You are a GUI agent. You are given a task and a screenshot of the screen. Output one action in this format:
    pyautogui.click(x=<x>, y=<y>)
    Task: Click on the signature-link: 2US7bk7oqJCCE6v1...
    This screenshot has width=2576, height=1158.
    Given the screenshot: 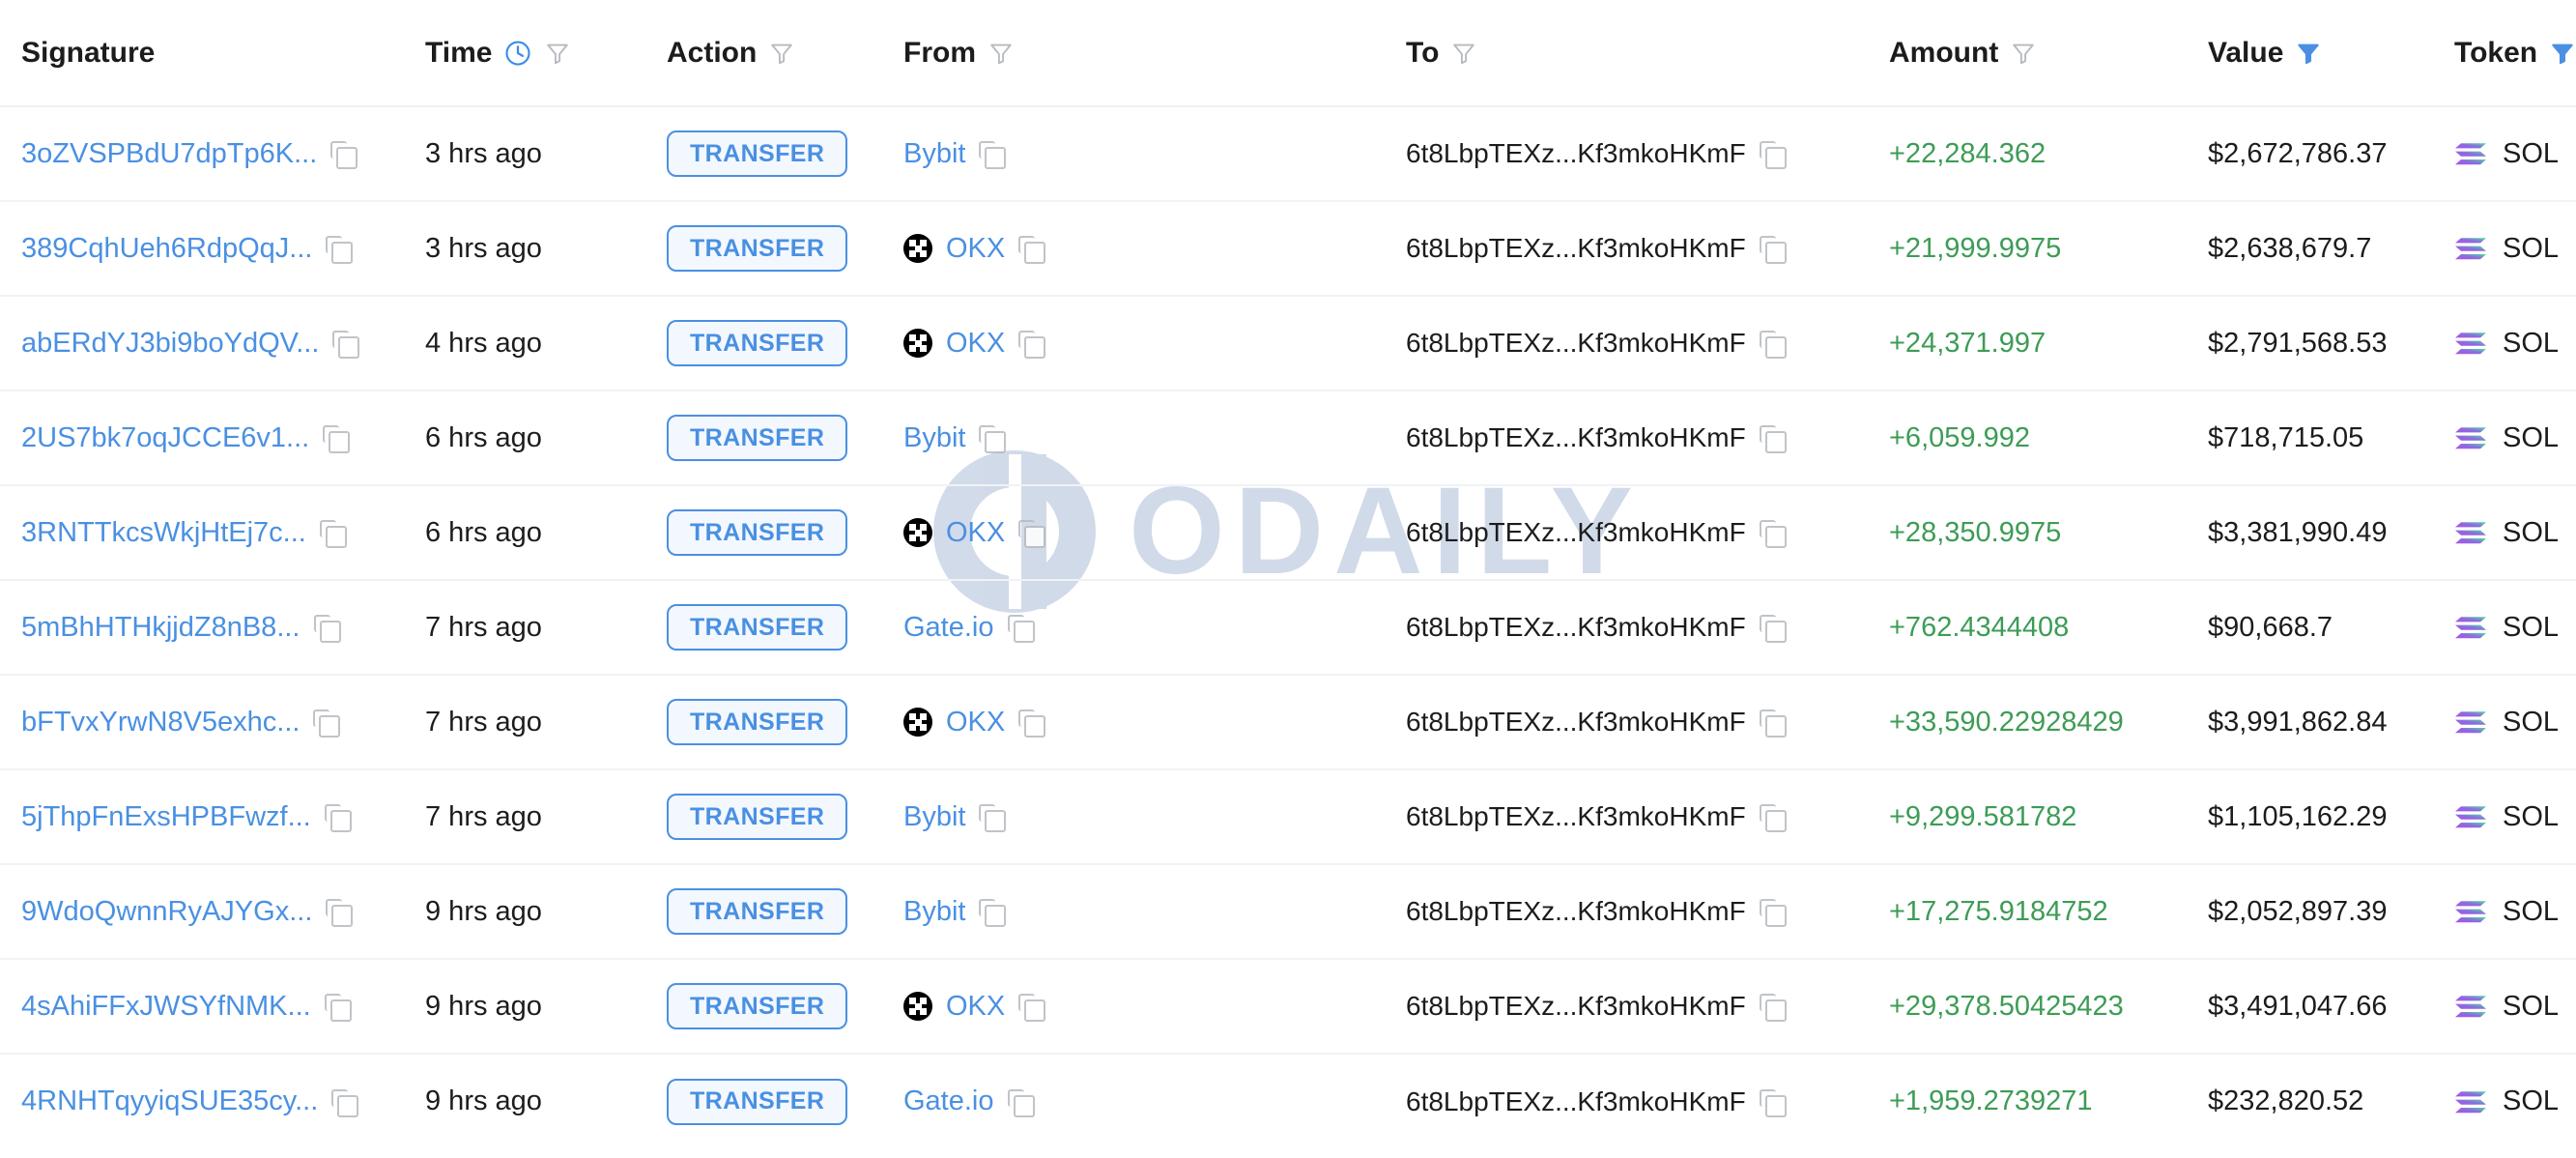 What is the action you would take?
    pyautogui.click(x=165, y=438)
    